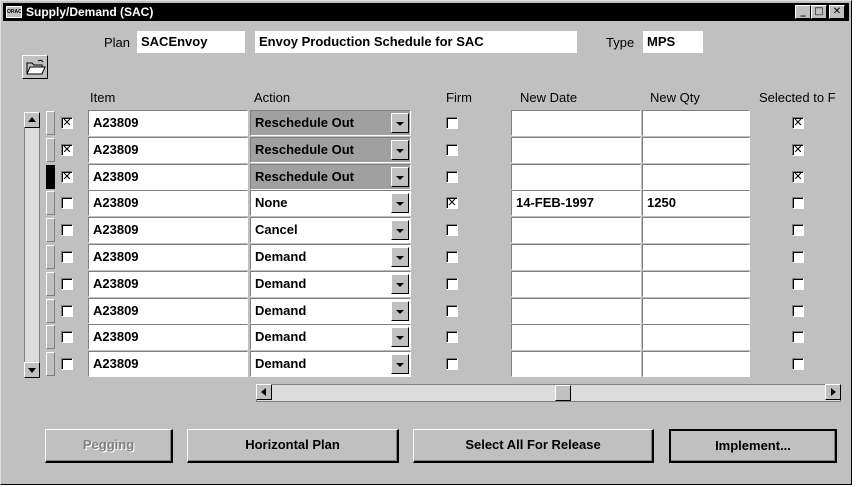 The height and width of the screenshot is (487, 861). What do you see at coordinates (563, 393) in the screenshot?
I see `horizontal-scroll-thumb` at bounding box center [563, 393].